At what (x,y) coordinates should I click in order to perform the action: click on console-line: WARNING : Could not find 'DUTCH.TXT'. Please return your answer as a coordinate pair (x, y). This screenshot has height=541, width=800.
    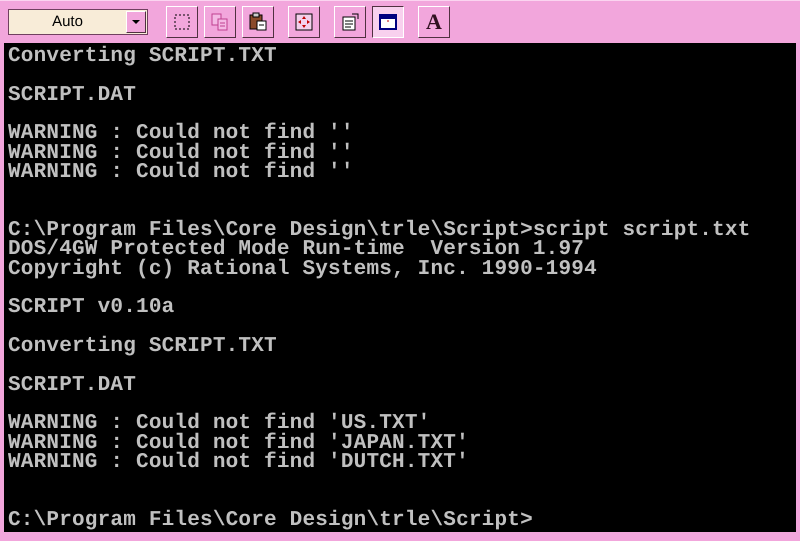
    Looking at the image, I should click on (238, 462).